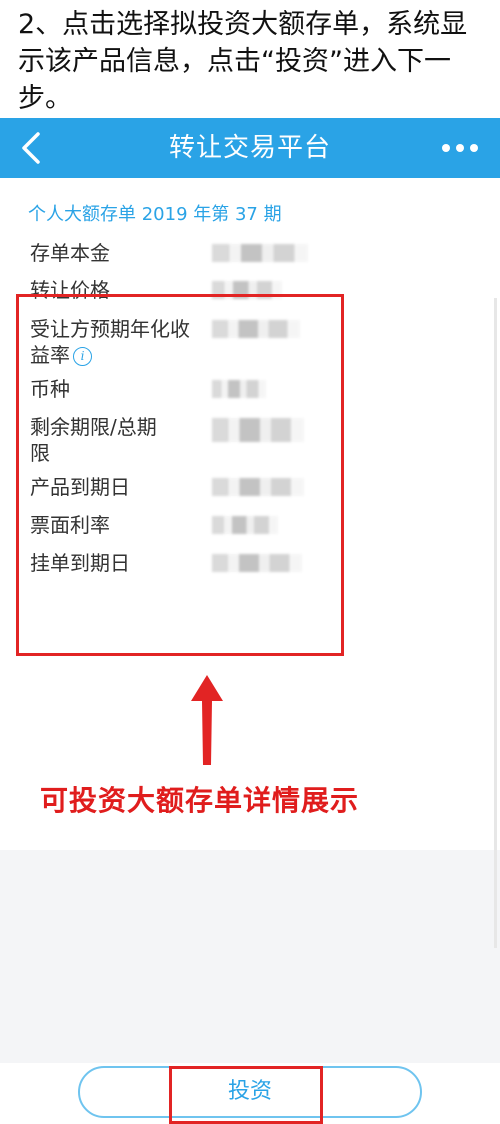 The width and height of the screenshot is (500, 1124). What do you see at coordinates (70, 290) in the screenshot?
I see `detail-label: 转让价格` at bounding box center [70, 290].